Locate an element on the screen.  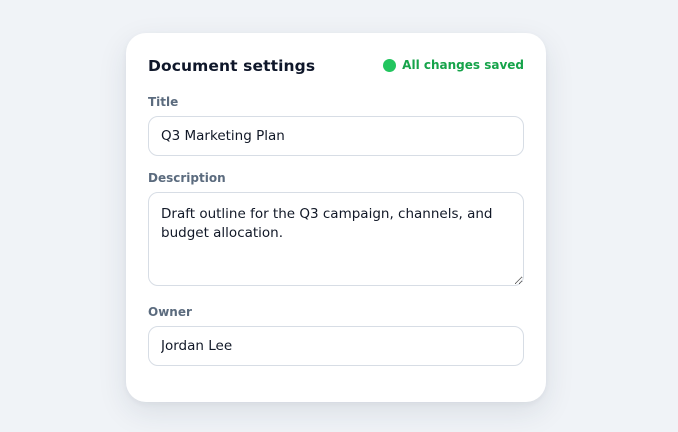
status-dot-icon is located at coordinates (390, 65).